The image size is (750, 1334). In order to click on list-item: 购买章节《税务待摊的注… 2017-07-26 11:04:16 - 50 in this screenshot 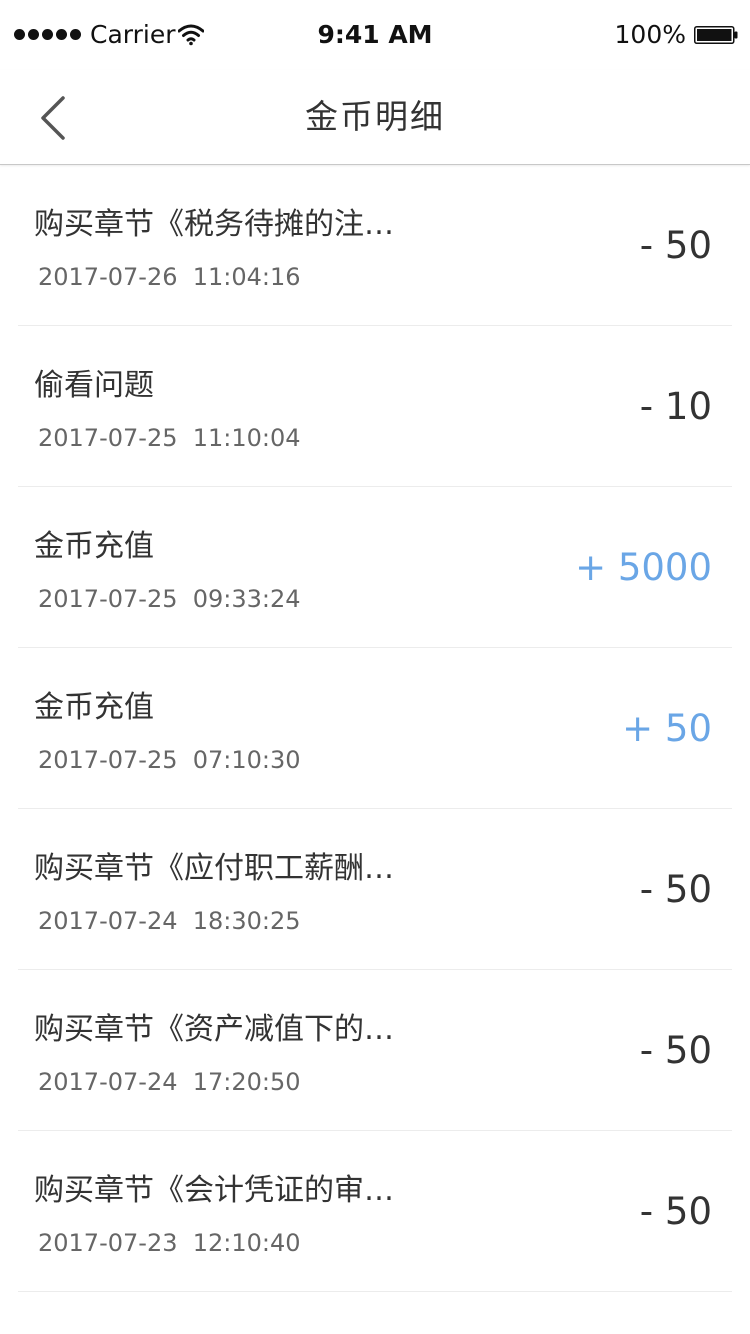, I will do `click(375, 245)`.